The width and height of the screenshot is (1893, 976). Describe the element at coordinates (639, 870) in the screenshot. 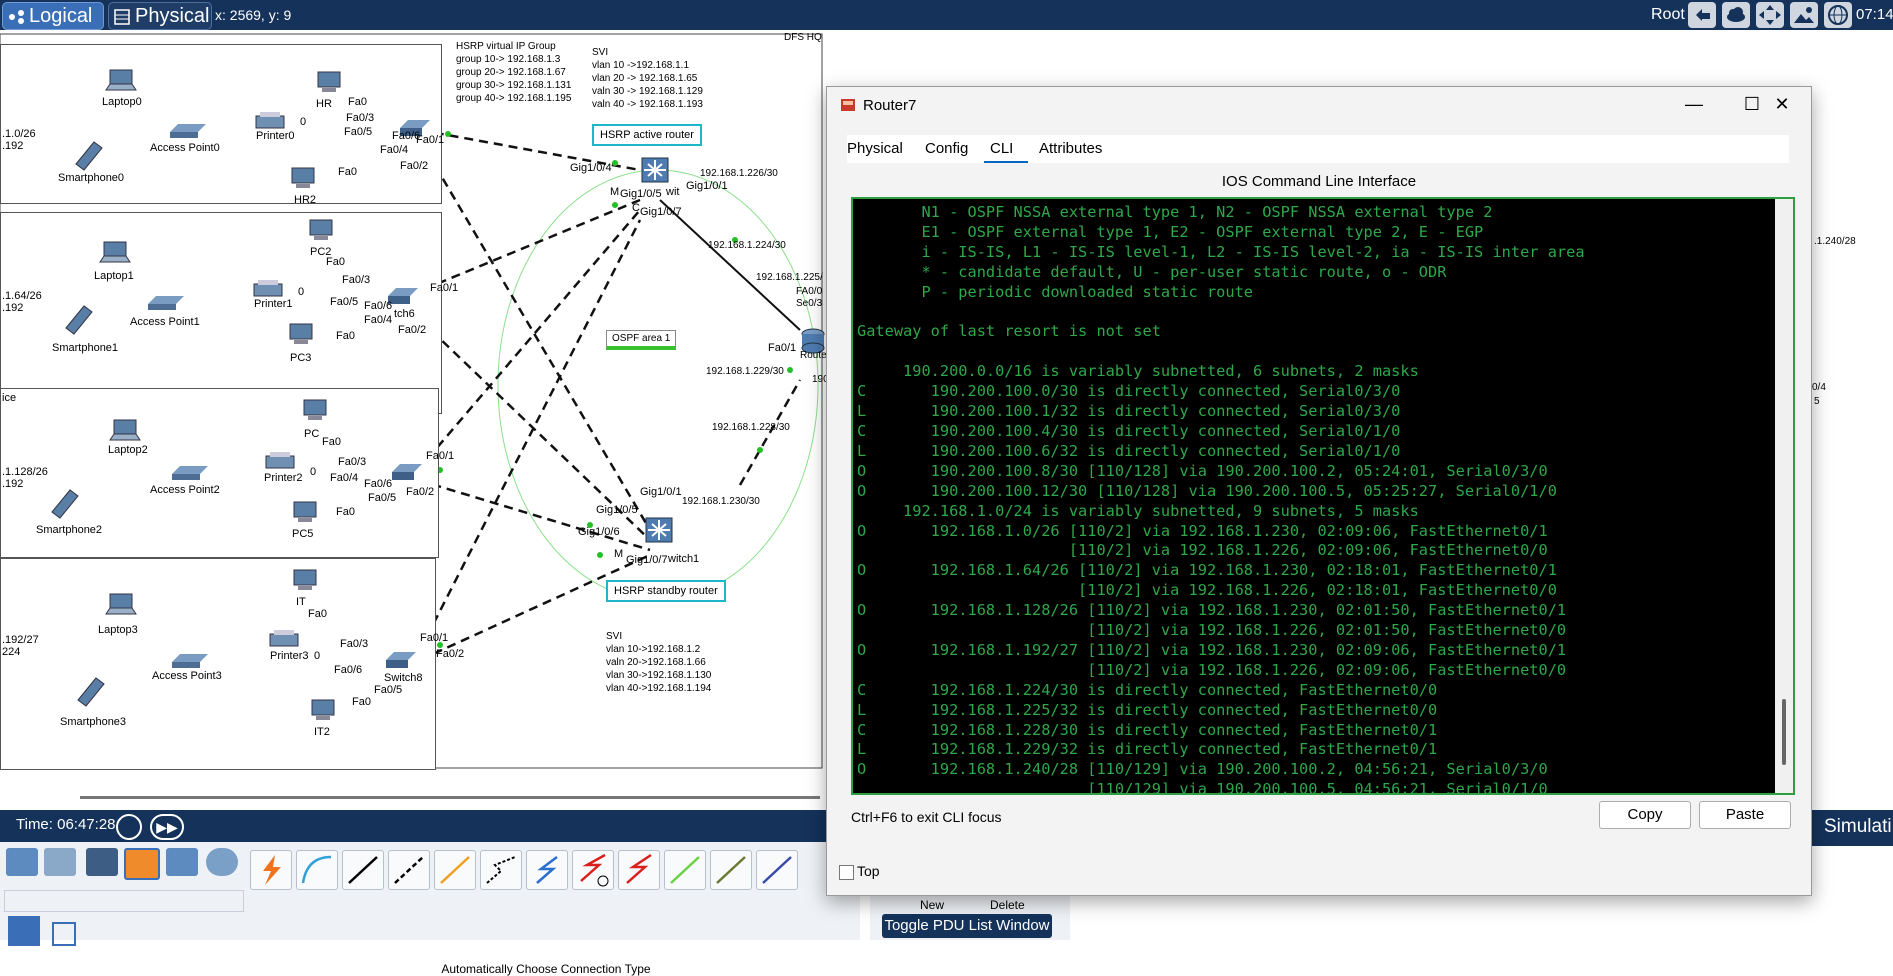

I see `serial-dte-cable-icon` at that location.